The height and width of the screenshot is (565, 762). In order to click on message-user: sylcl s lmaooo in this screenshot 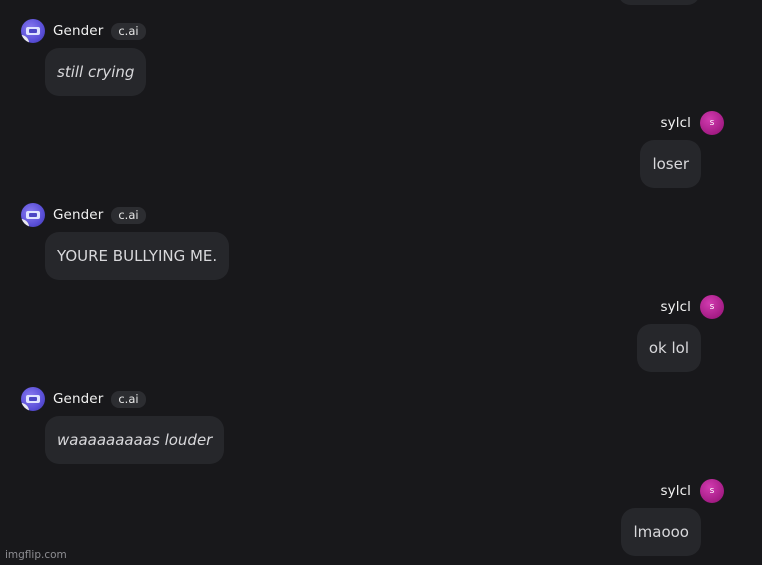, I will do `click(672, 517)`.